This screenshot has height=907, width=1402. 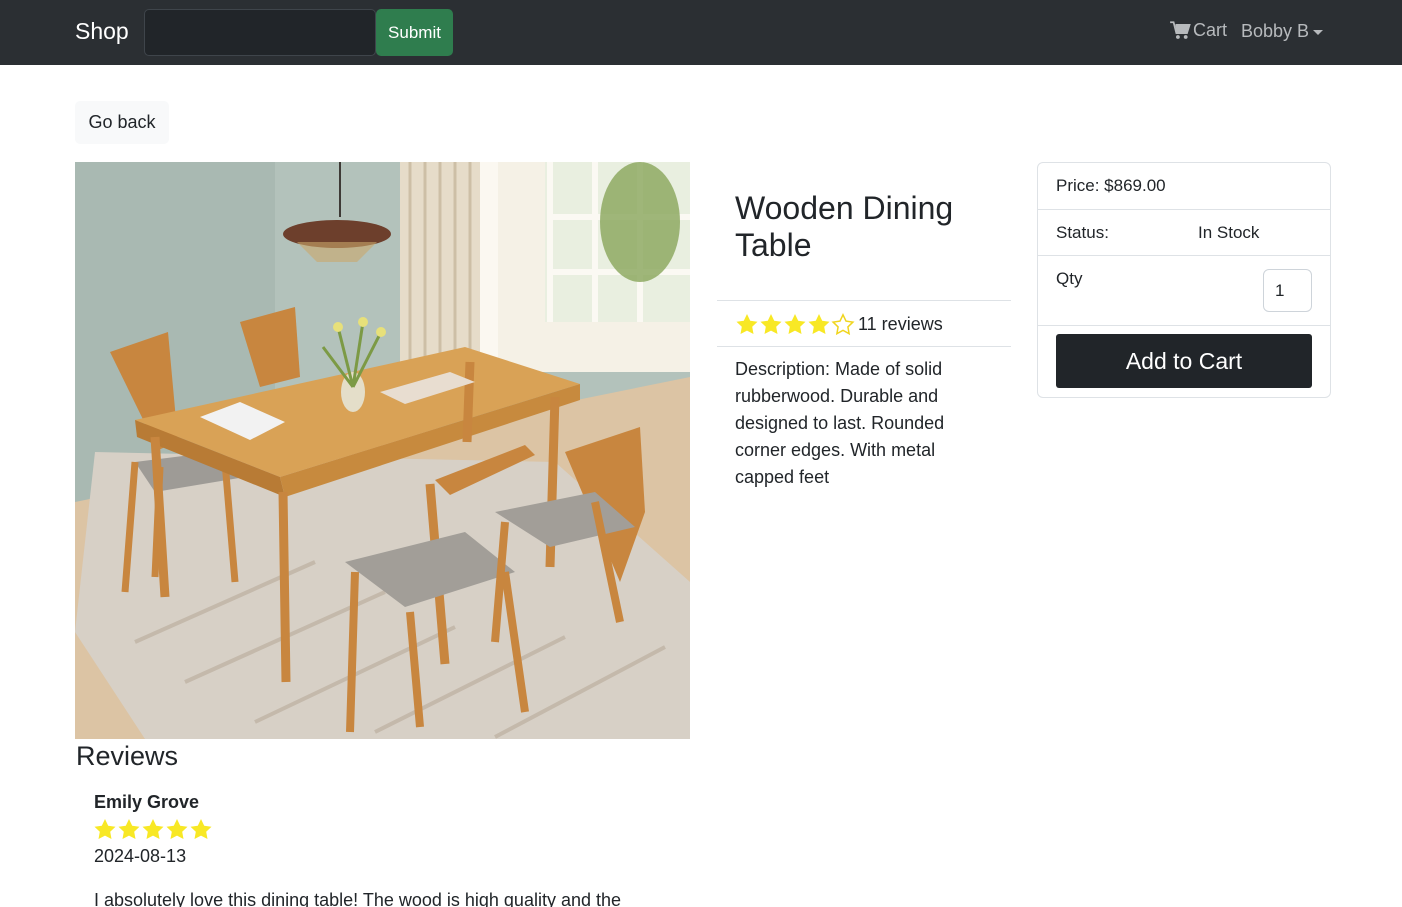 I want to click on review-rating, so click(x=153, y=829).